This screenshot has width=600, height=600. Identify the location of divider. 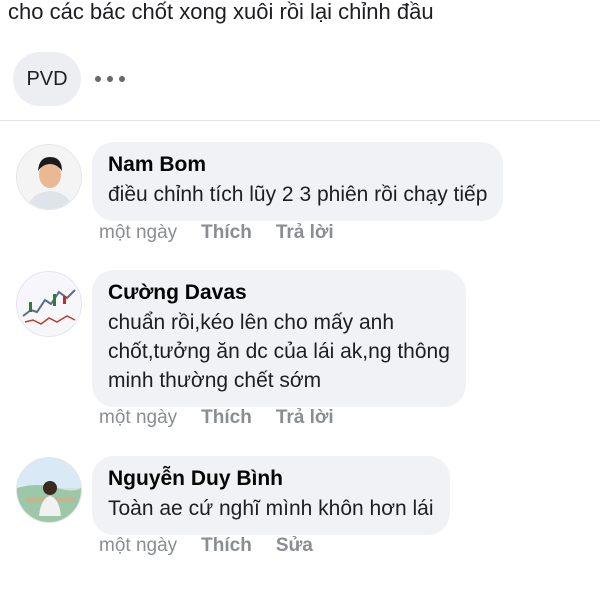
(300, 120).